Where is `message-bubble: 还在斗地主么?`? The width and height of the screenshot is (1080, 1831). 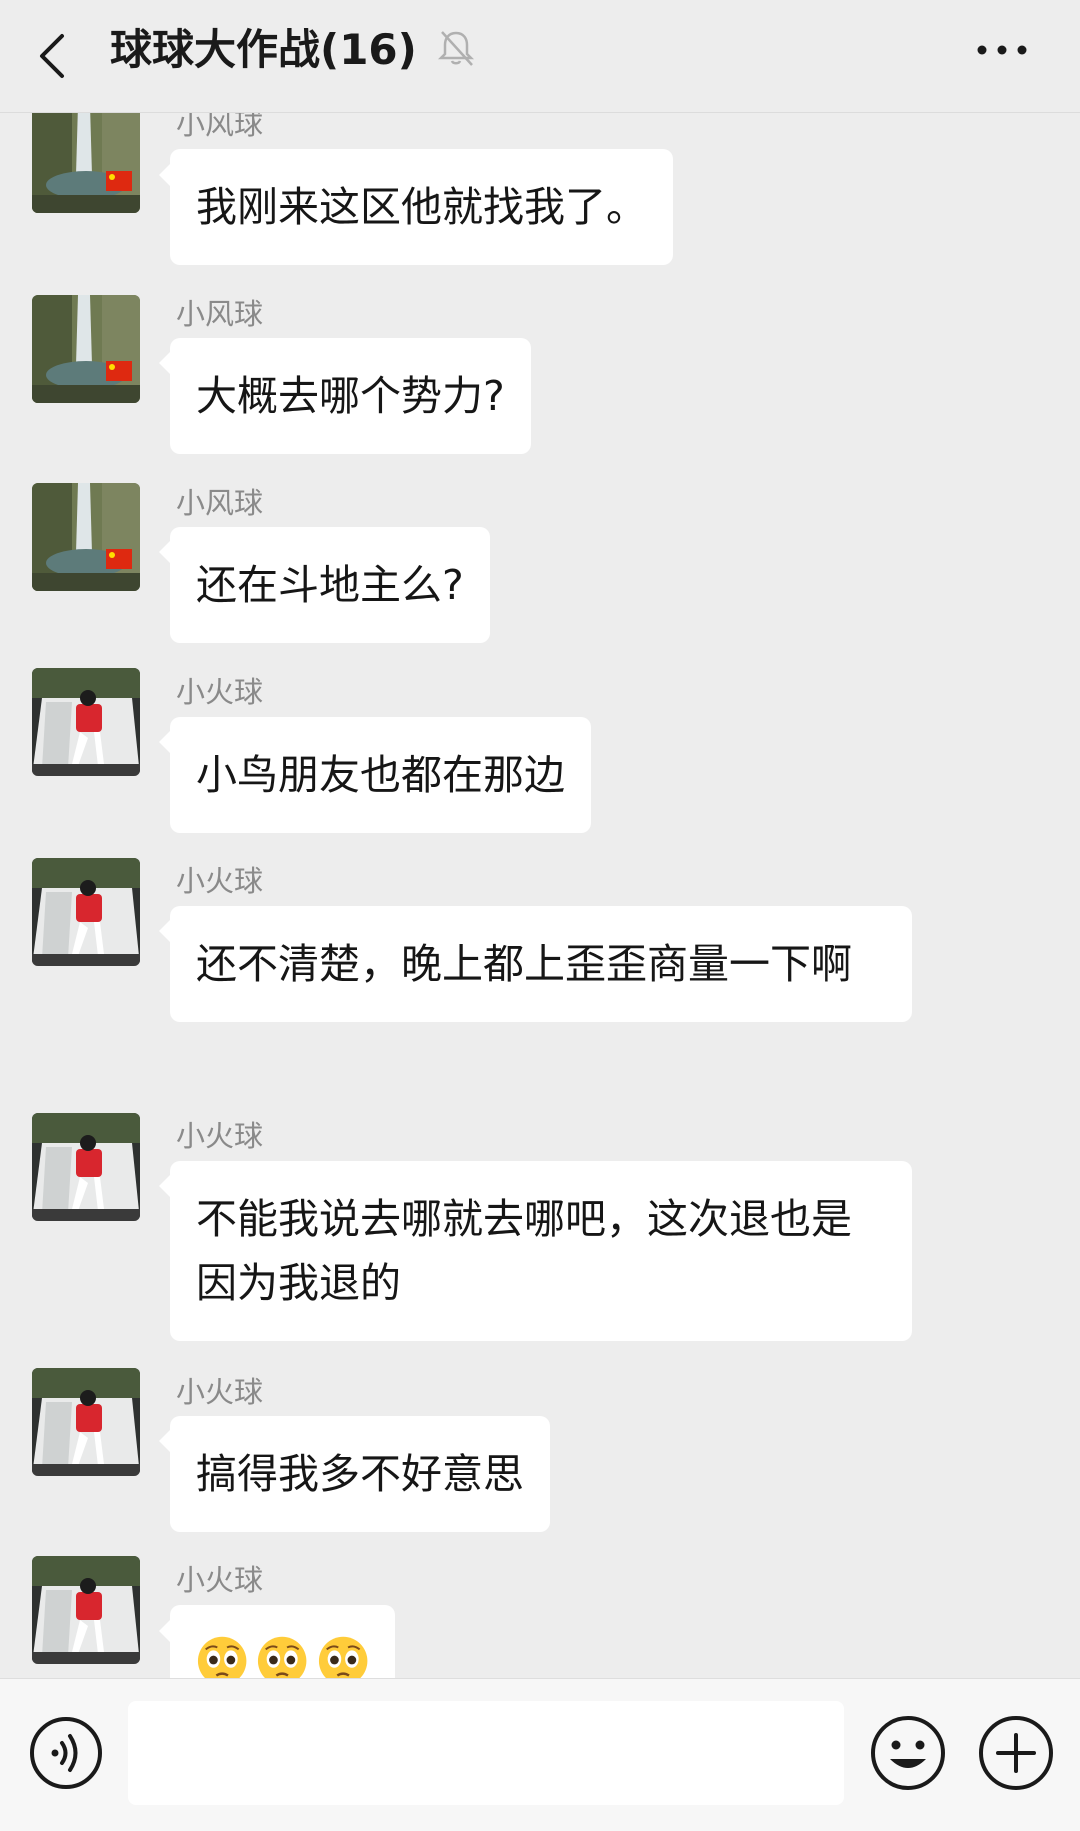 message-bubble: 还在斗地主么? is located at coordinates (330, 585).